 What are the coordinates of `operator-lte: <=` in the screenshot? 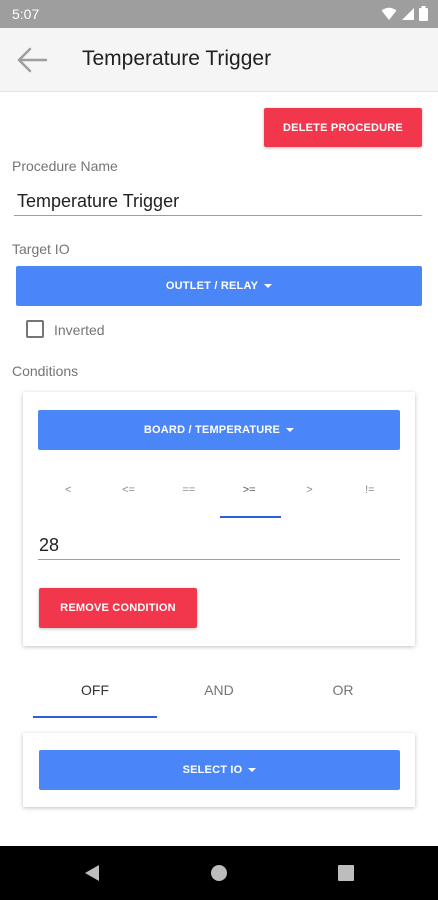 It's located at (128, 490).